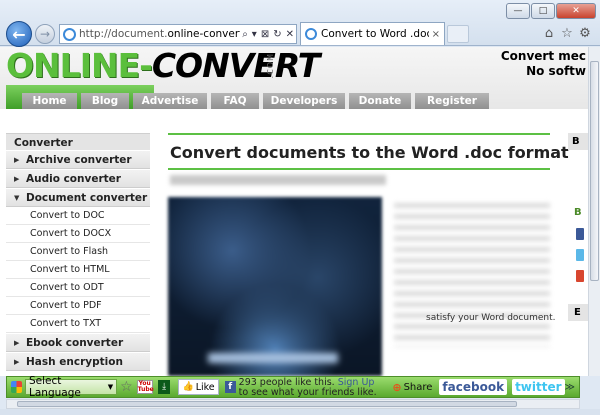  I want to click on twitter-icon, so click(580, 255).